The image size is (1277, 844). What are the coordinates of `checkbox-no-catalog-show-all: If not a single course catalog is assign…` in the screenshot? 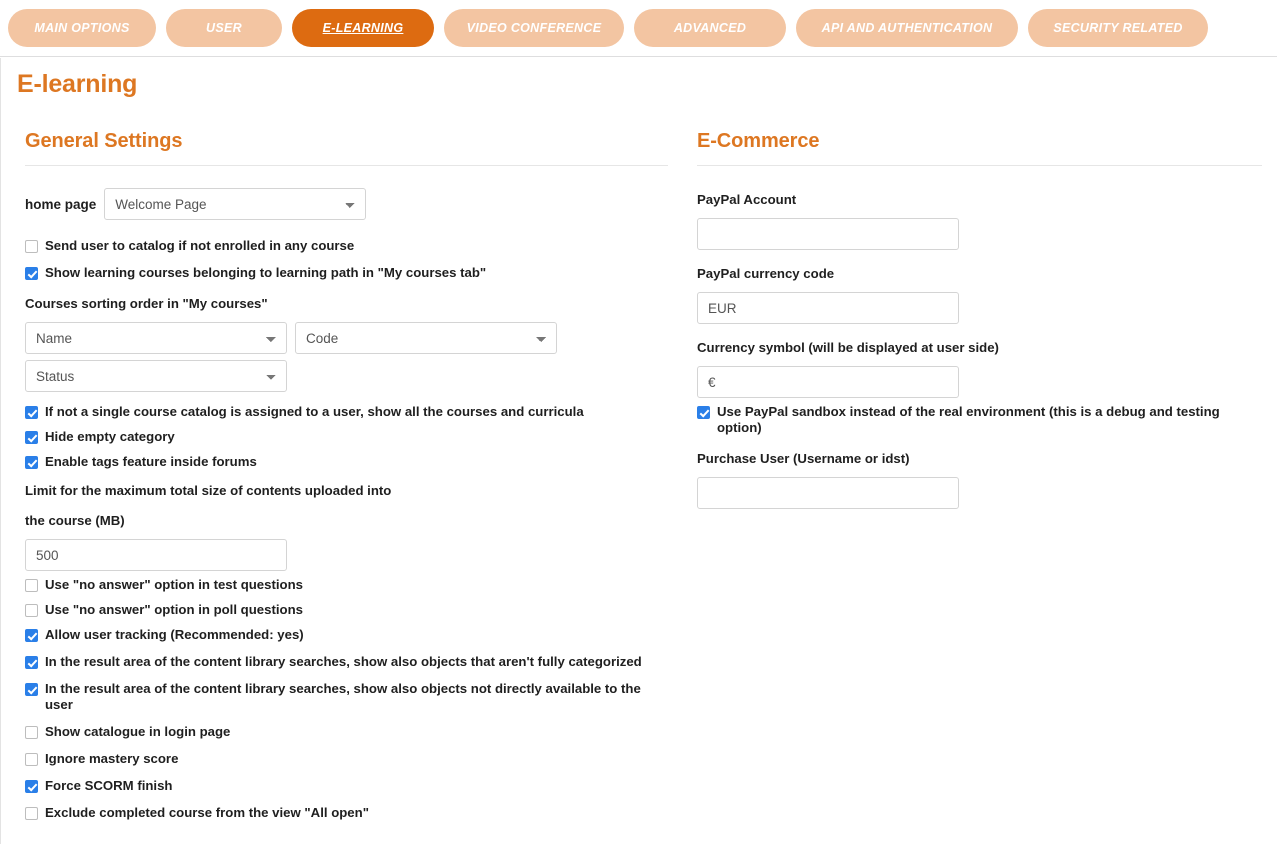 It's located at (346, 412).